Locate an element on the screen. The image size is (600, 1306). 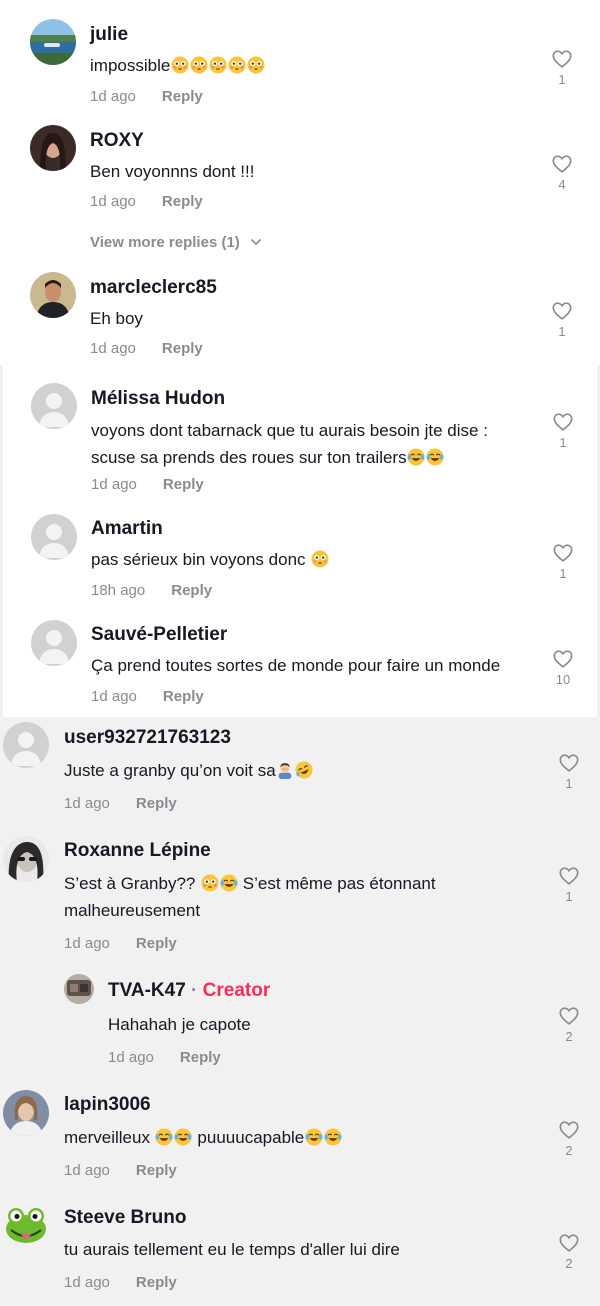
comment-username: Amartin is located at coordinates (127, 529).